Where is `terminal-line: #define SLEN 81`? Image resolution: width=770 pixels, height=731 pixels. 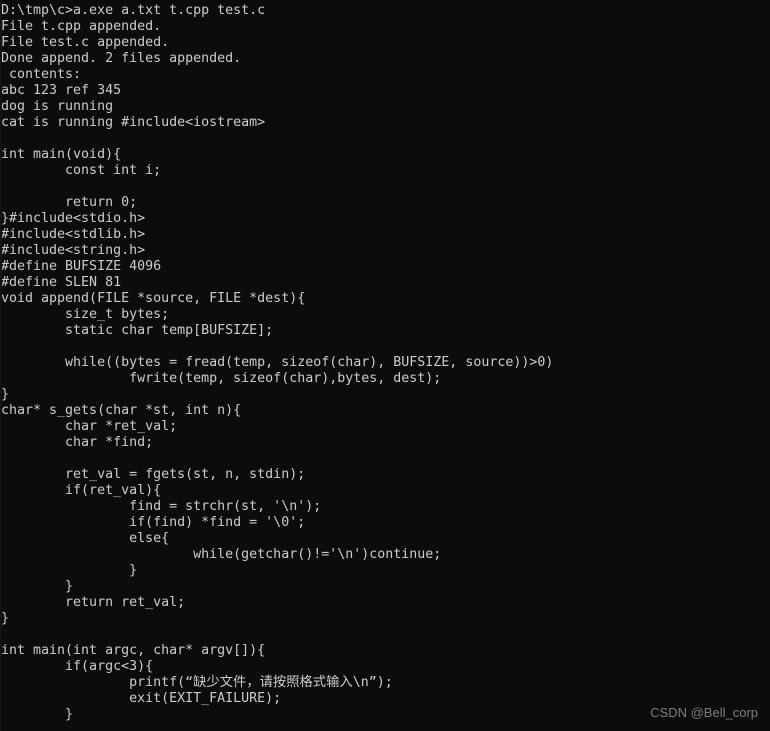 terminal-line: #define SLEN 81 is located at coordinates (61, 282).